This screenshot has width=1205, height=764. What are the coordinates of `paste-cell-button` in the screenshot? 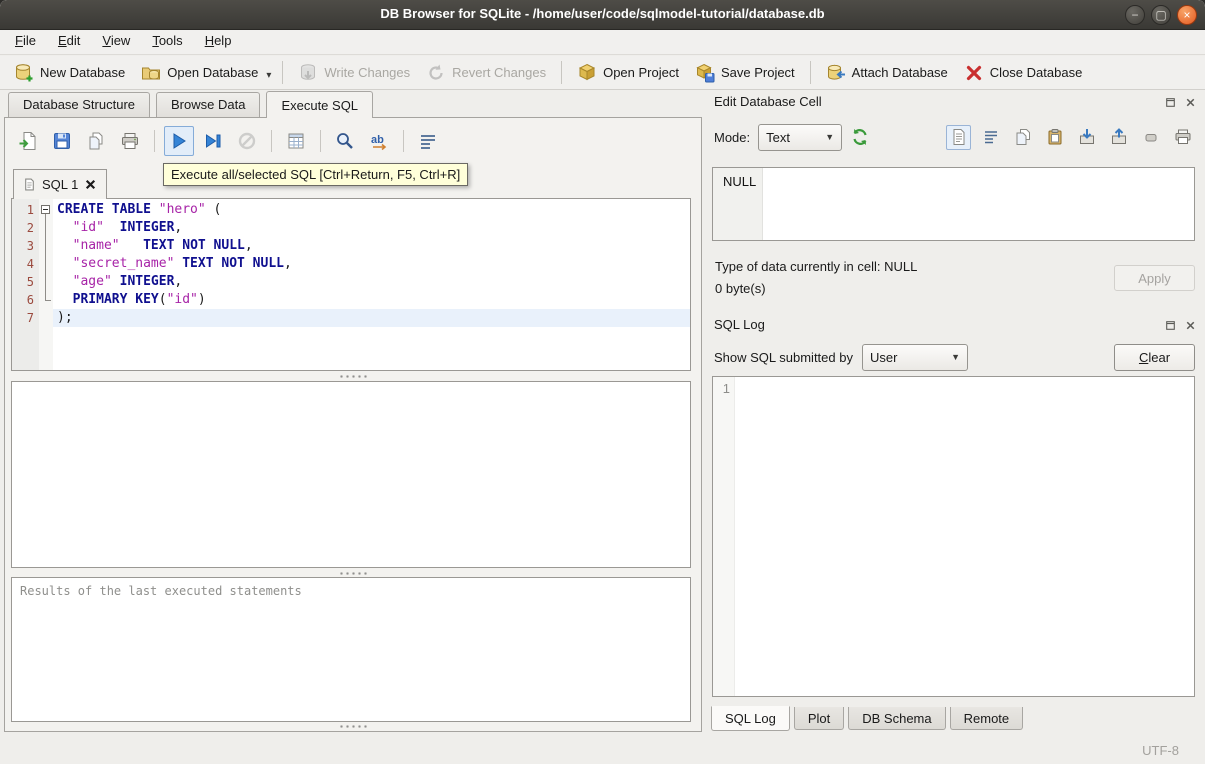 It's located at (1054, 137).